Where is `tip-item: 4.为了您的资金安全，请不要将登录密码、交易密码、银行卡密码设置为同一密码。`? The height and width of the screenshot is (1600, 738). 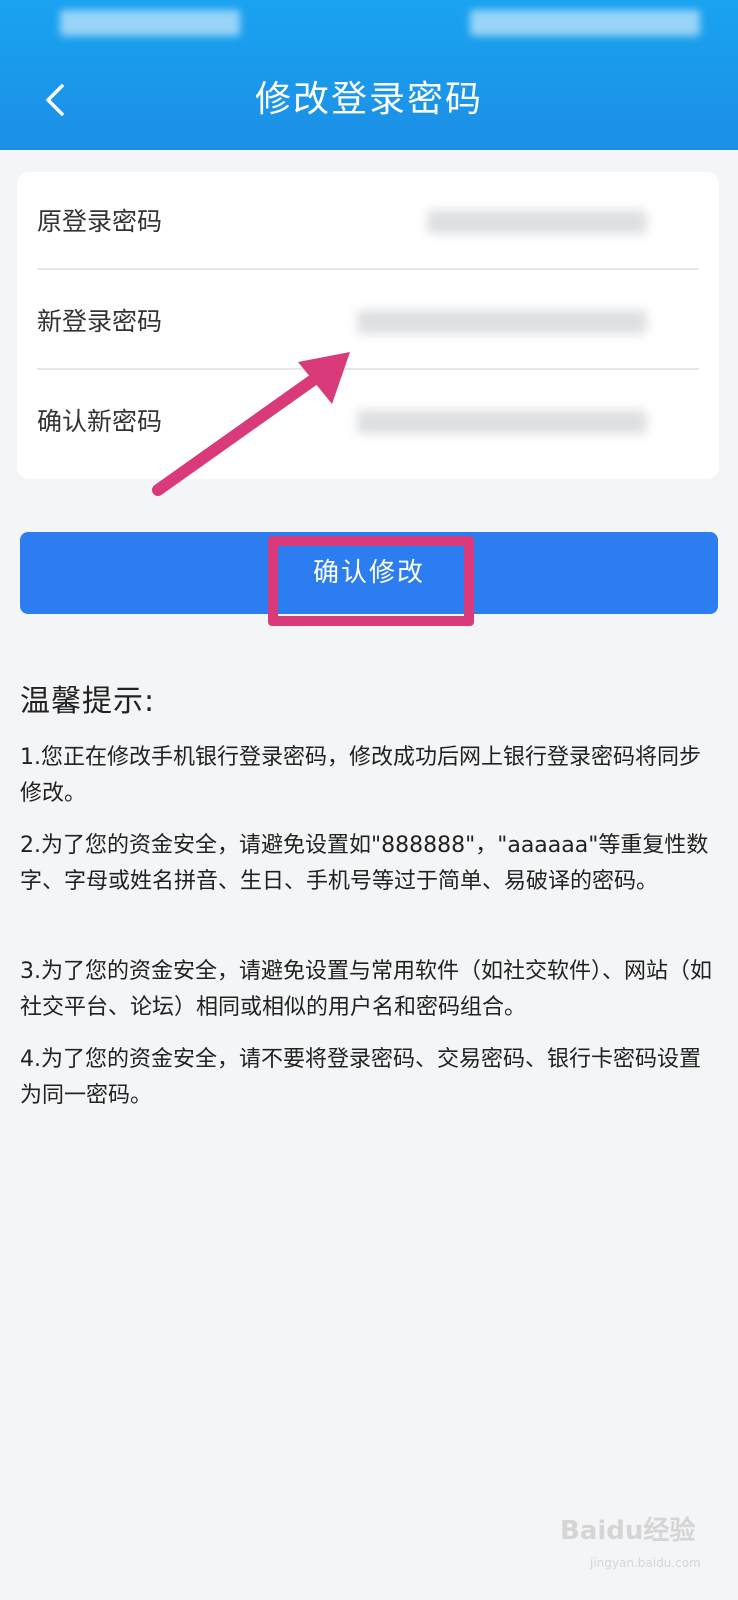 tip-item: 4.为了您的资金安全，请不要将登录密码、交易密码、银行卡密码设置为同一密码。 is located at coordinates (360, 1077).